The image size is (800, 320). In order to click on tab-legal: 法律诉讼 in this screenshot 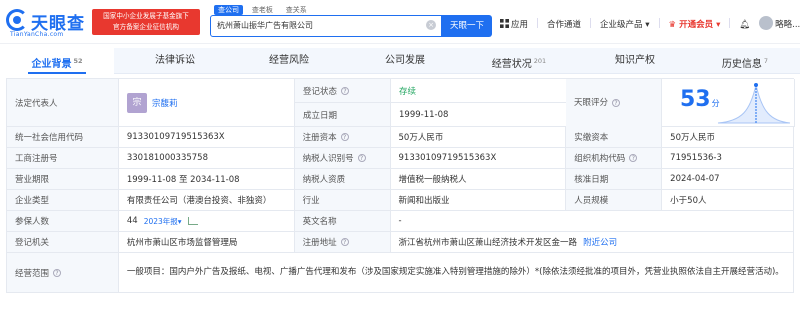, I will do `click(175, 61)`.